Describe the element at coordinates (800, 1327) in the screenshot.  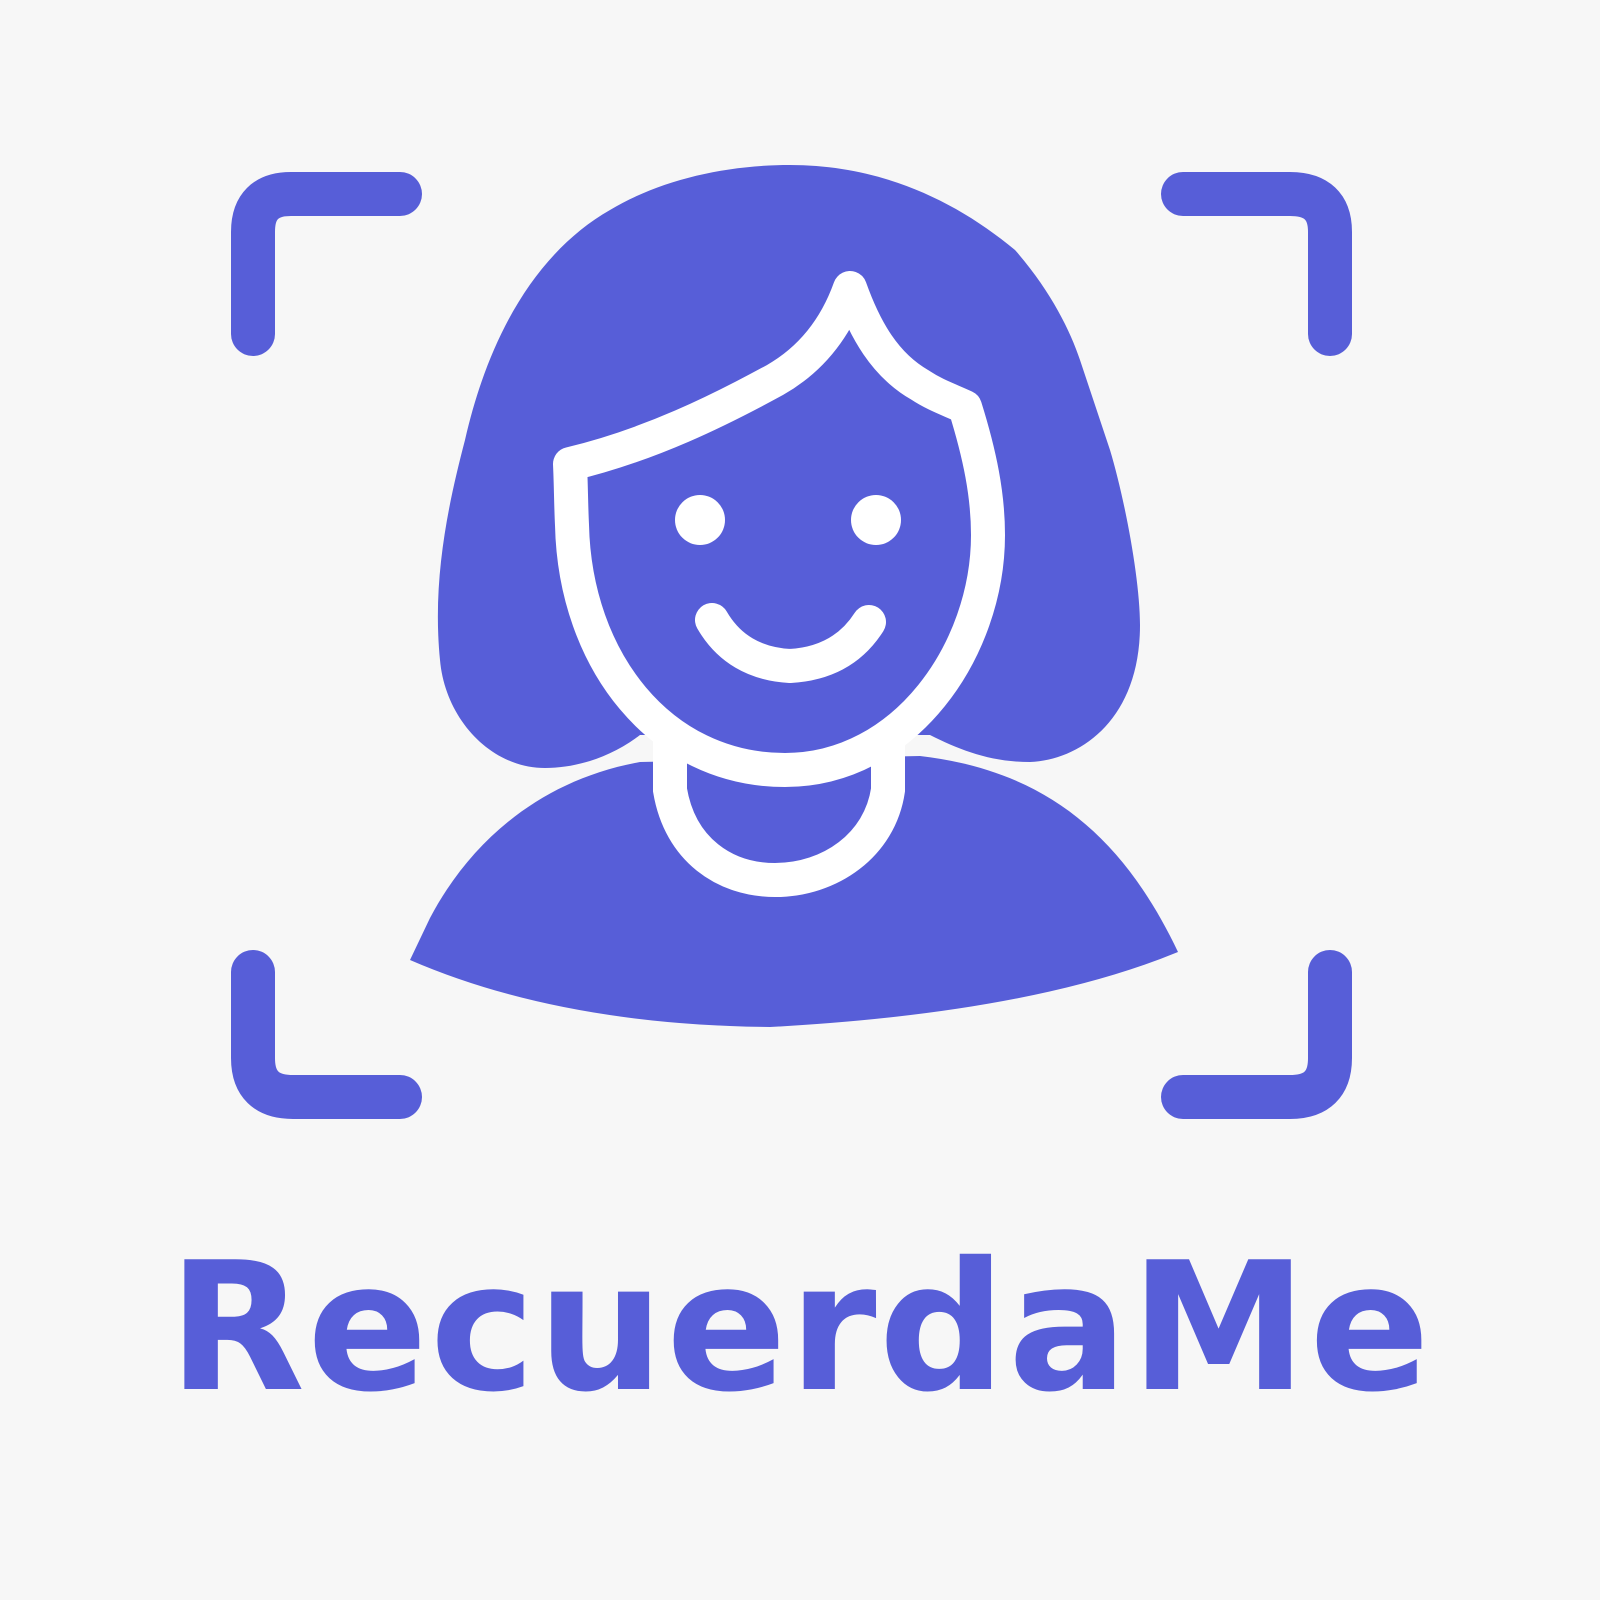
I see `app-name: RecuerdaMe` at that location.